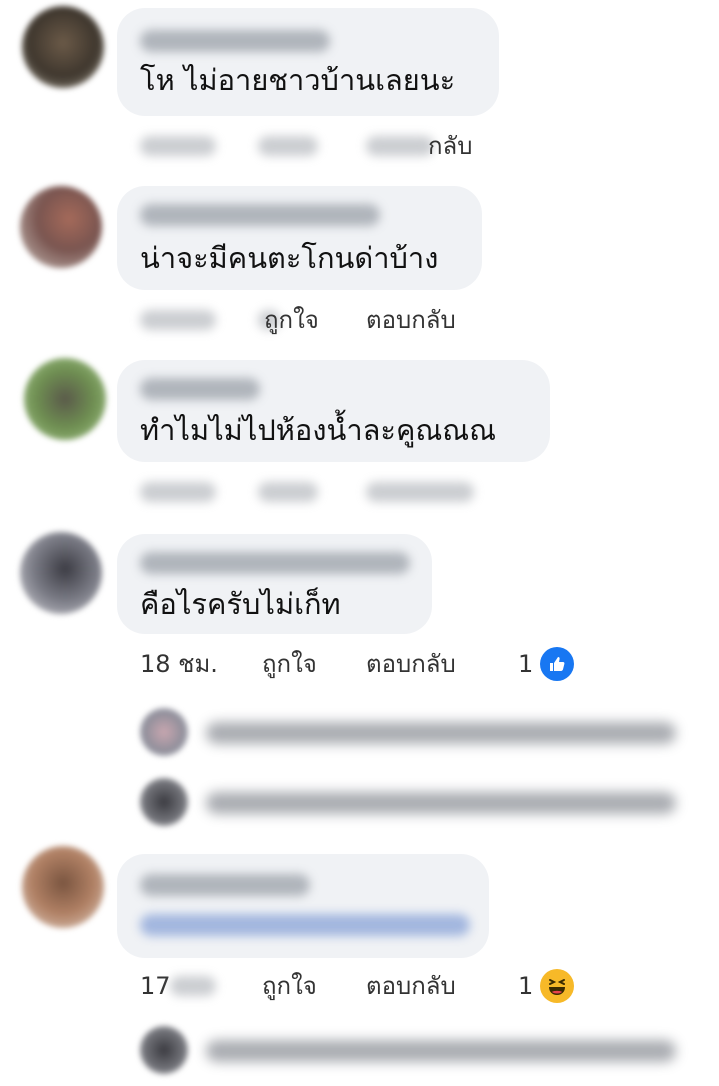 The image size is (719, 1086). What do you see at coordinates (303, 906) in the screenshot?
I see `comment-bubble` at bounding box center [303, 906].